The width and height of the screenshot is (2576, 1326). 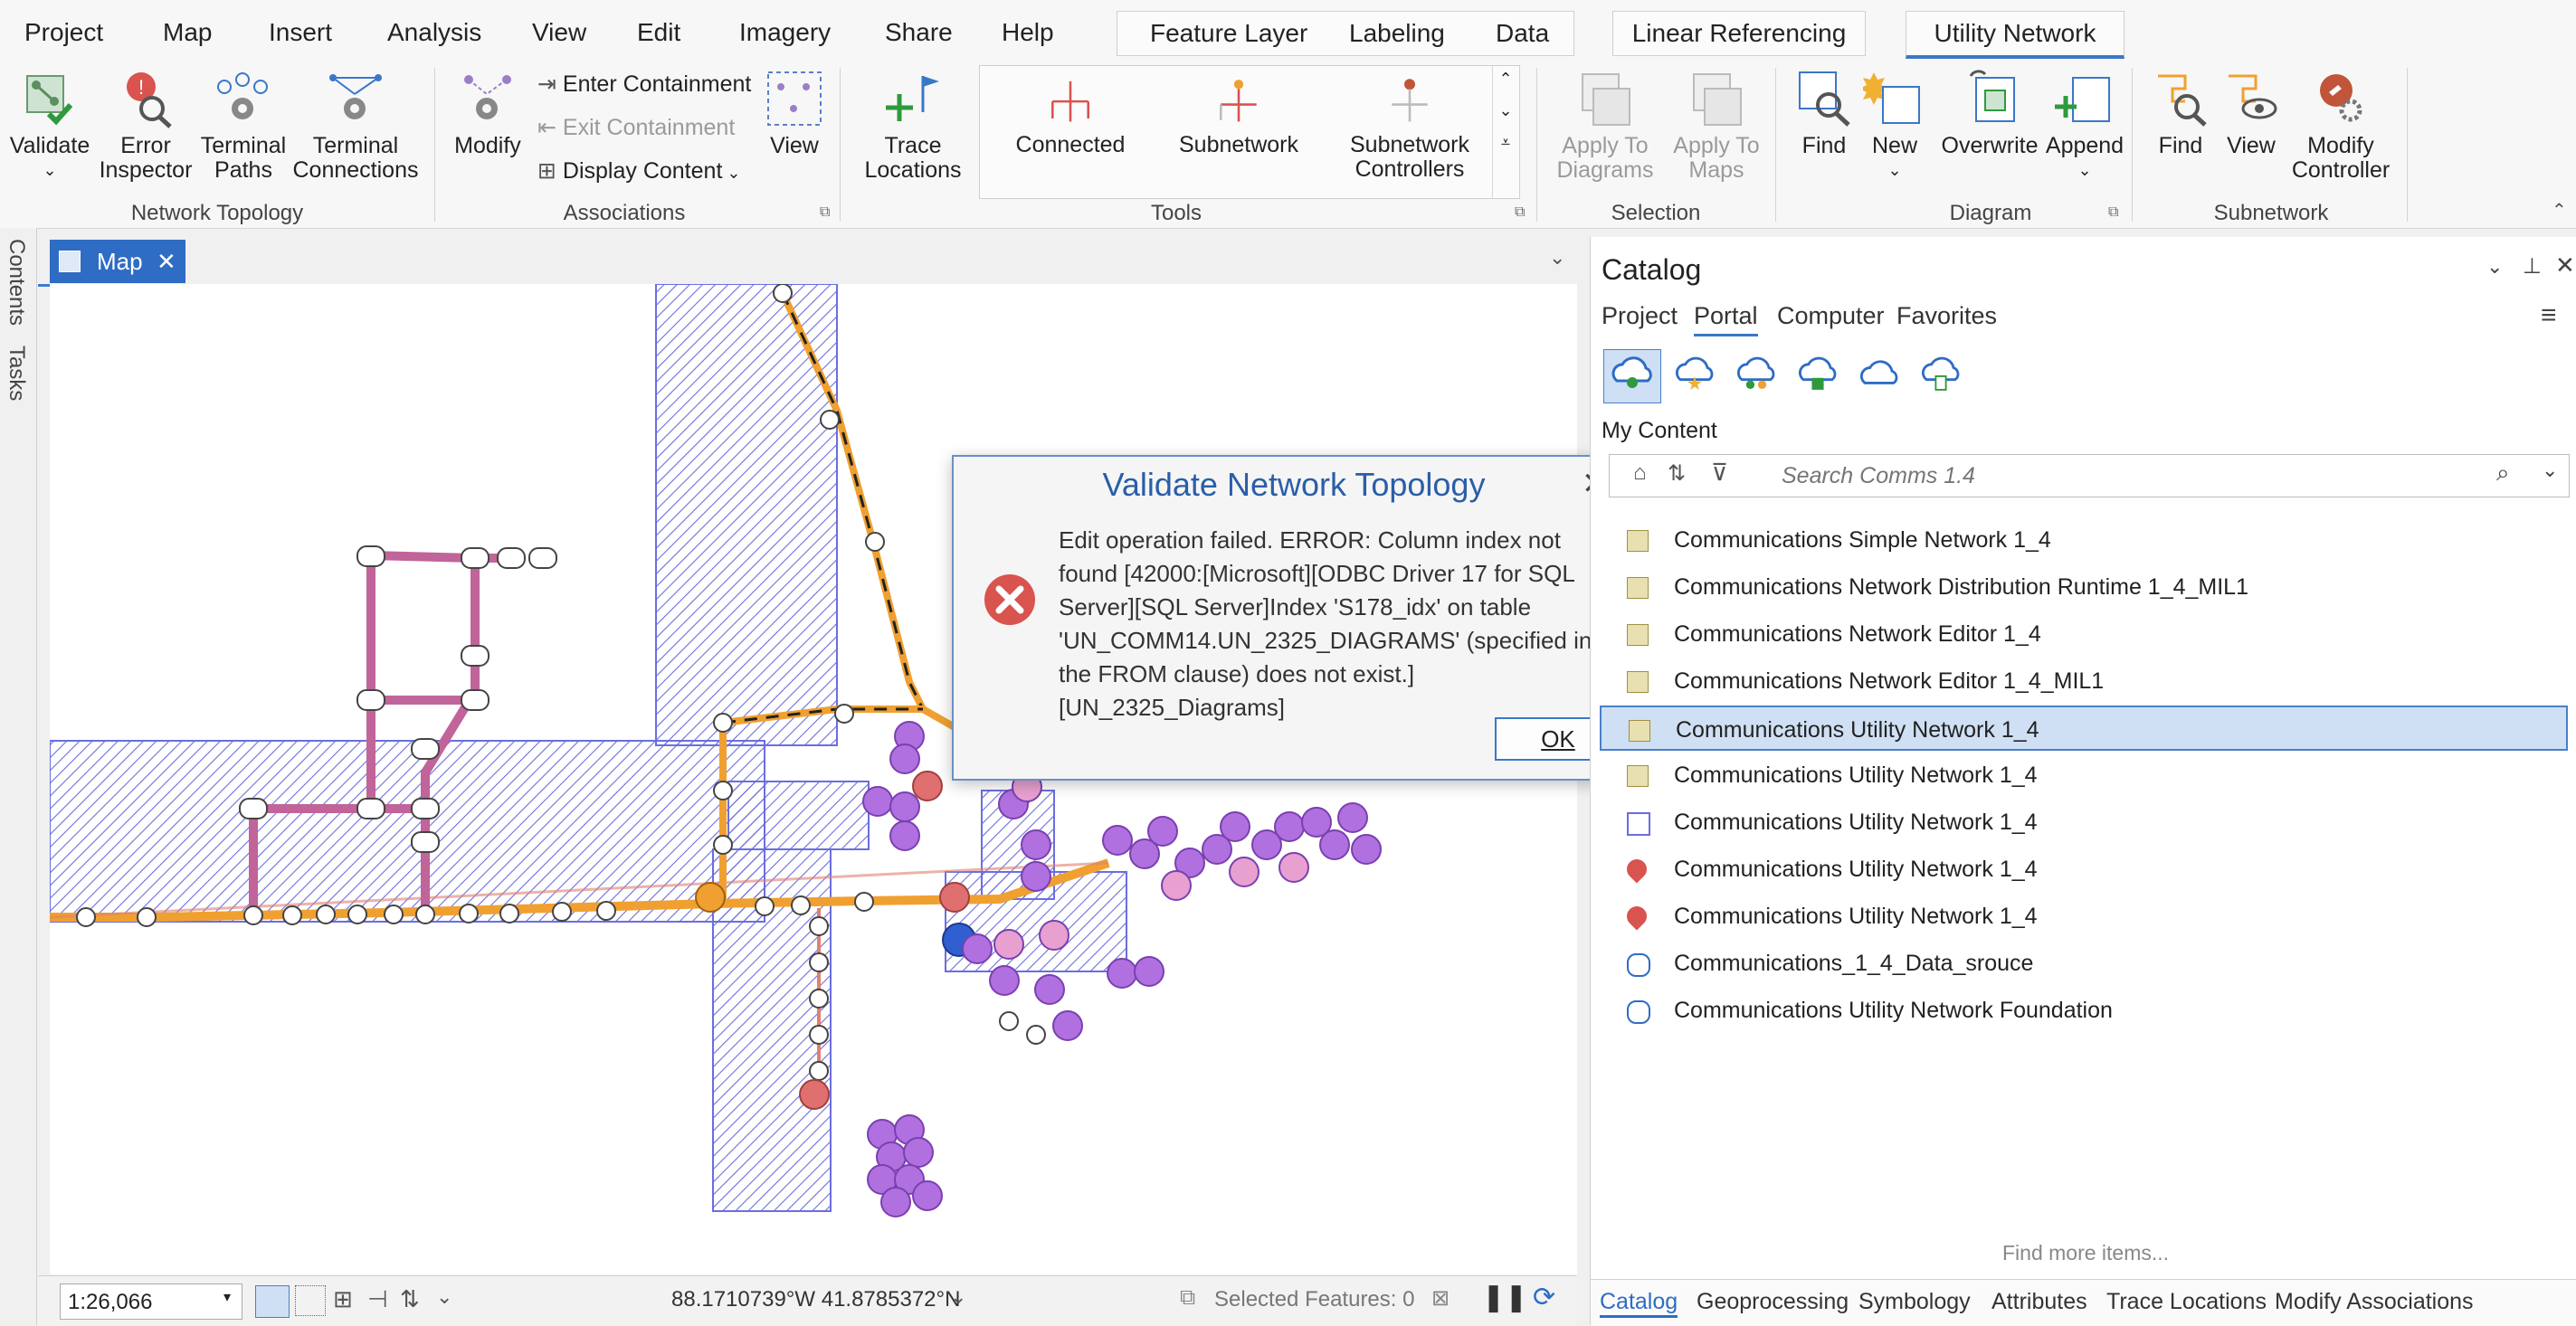 I want to click on tab-tasks: Tasks, so click(x=17, y=373).